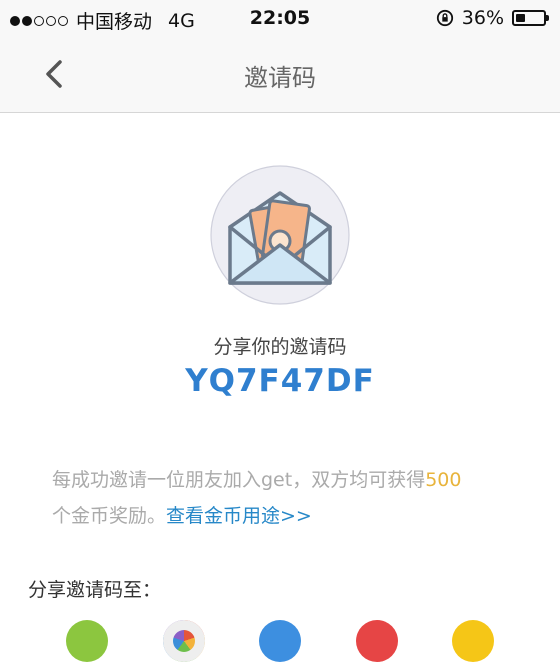 The width and height of the screenshot is (560, 662). I want to click on view-coin-usage-link: 查看金币用途>>, so click(239, 516).